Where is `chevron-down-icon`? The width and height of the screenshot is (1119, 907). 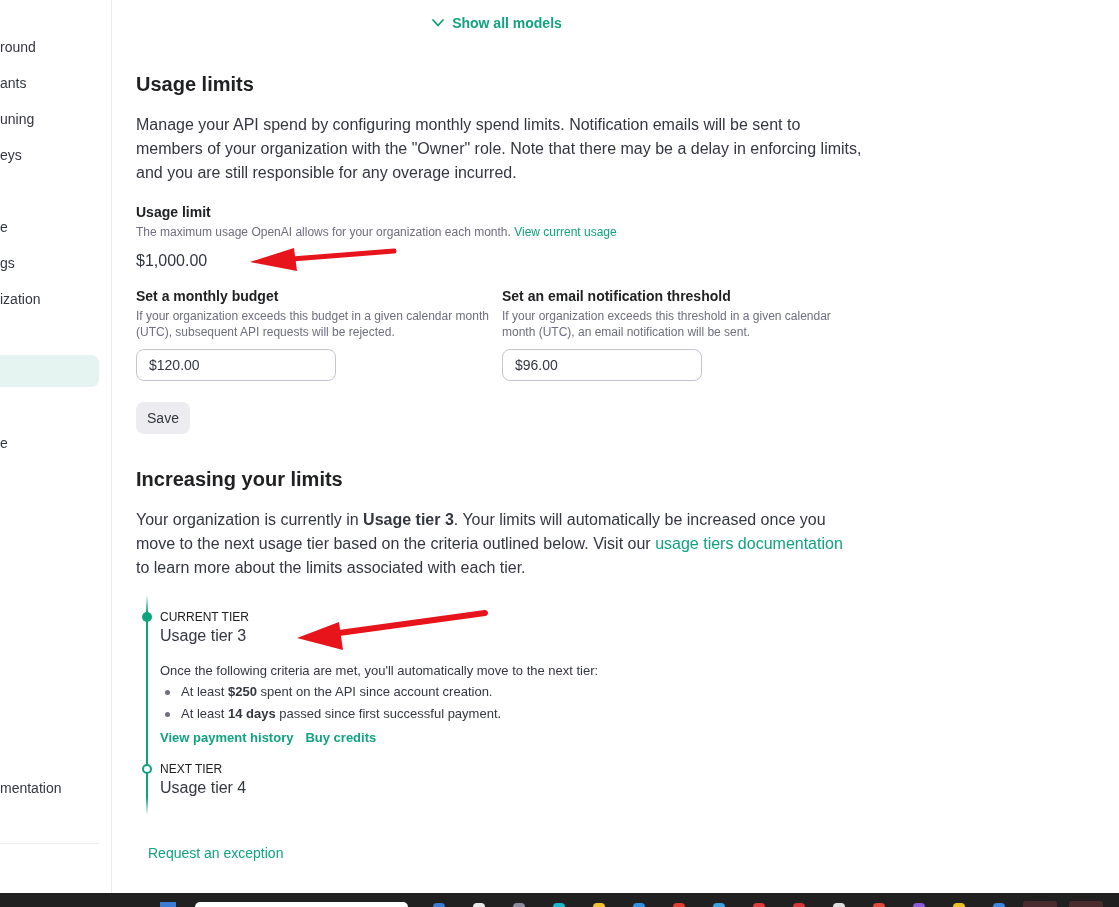
chevron-down-icon is located at coordinates (438, 23).